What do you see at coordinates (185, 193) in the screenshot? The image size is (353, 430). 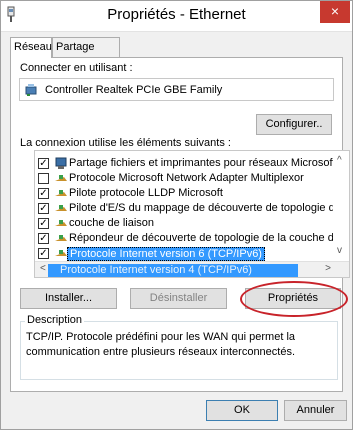 I see `list-item: ✓ Pilote protocole LLDP Microsoft` at bounding box center [185, 193].